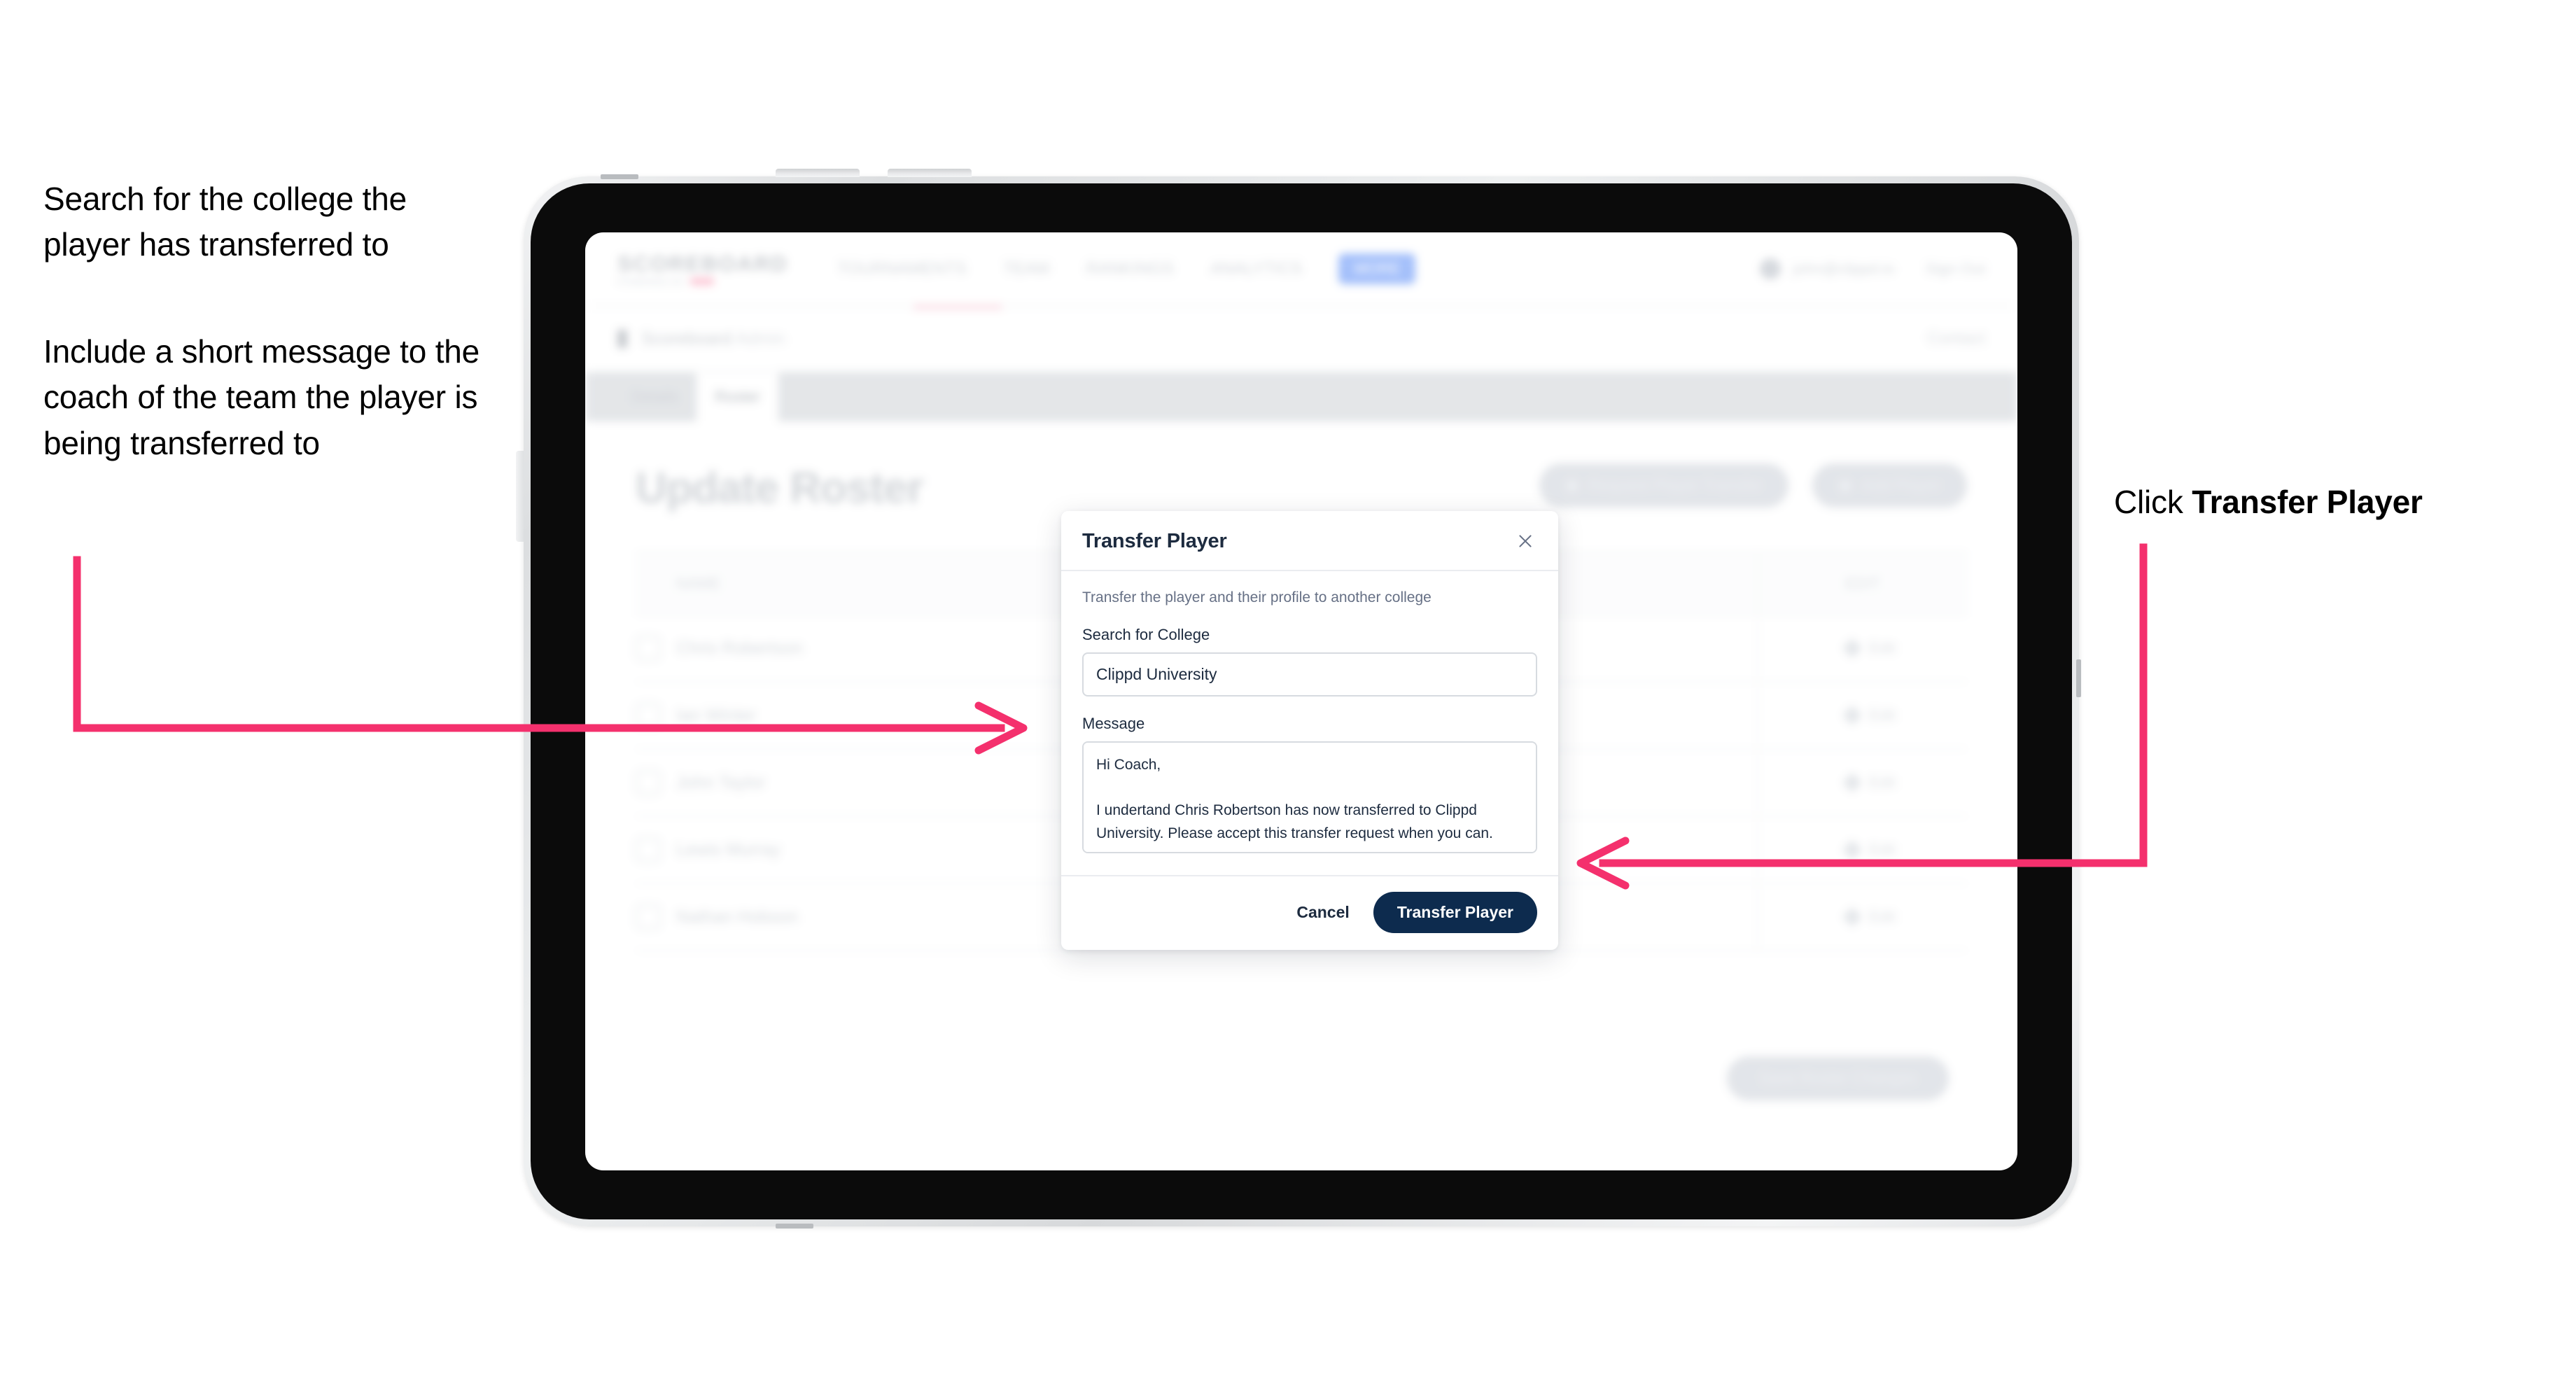 The width and height of the screenshot is (2576, 1386). Describe the element at coordinates (780, 488) in the screenshot. I see `page-title: Update Roster` at that location.